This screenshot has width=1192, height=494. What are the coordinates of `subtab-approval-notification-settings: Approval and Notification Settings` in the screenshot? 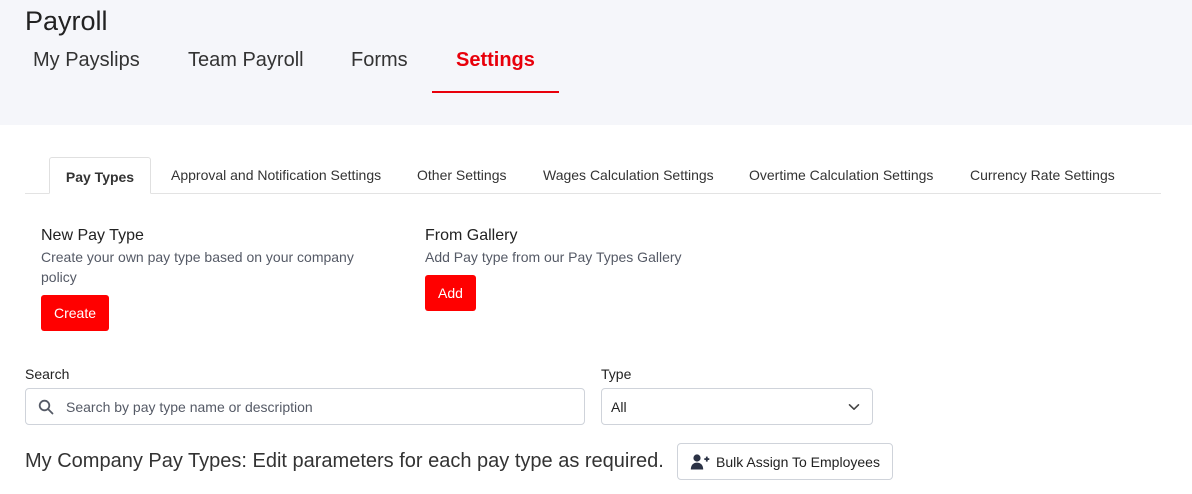 It's located at (276, 175).